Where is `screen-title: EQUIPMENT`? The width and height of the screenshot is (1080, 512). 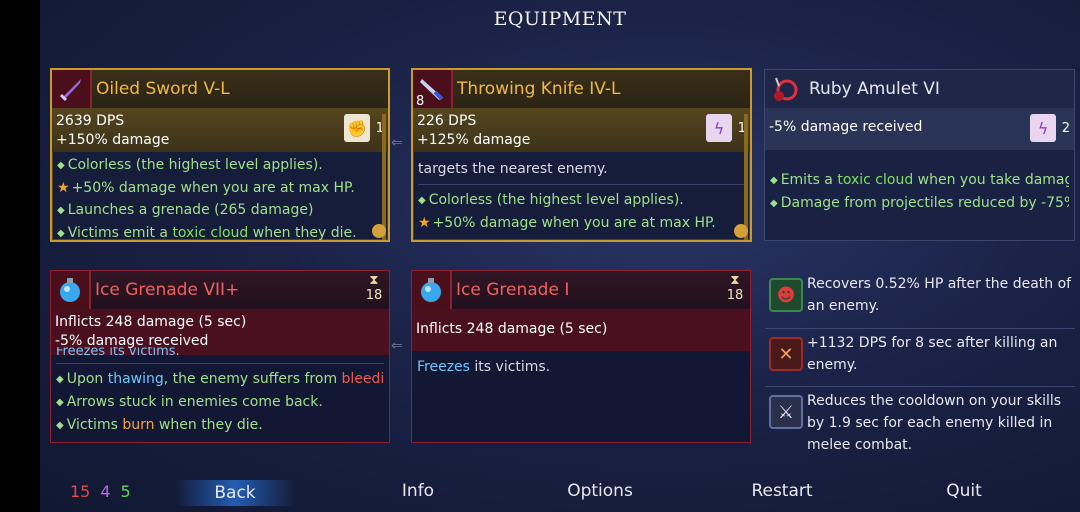
screen-title: EQUIPMENT is located at coordinates (560, 19).